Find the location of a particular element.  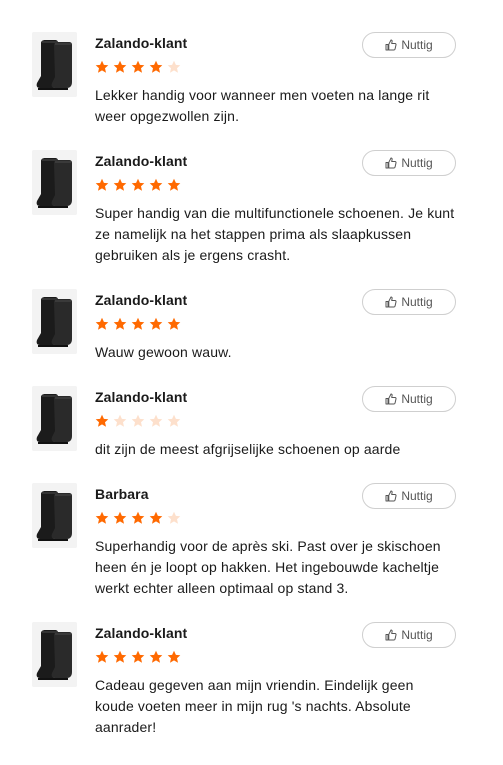

review-text: Wauw gewoon wauw. is located at coordinates (163, 352).